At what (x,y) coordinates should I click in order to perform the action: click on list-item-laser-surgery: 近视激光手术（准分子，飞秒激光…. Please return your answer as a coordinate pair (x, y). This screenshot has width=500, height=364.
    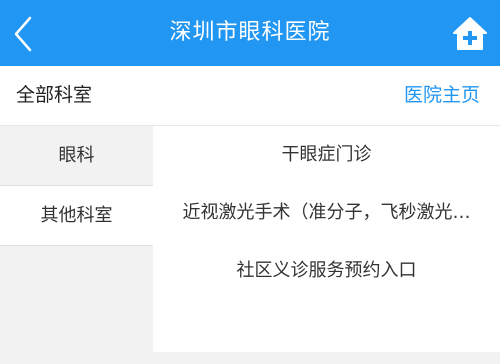
    Looking at the image, I should click on (326, 213).